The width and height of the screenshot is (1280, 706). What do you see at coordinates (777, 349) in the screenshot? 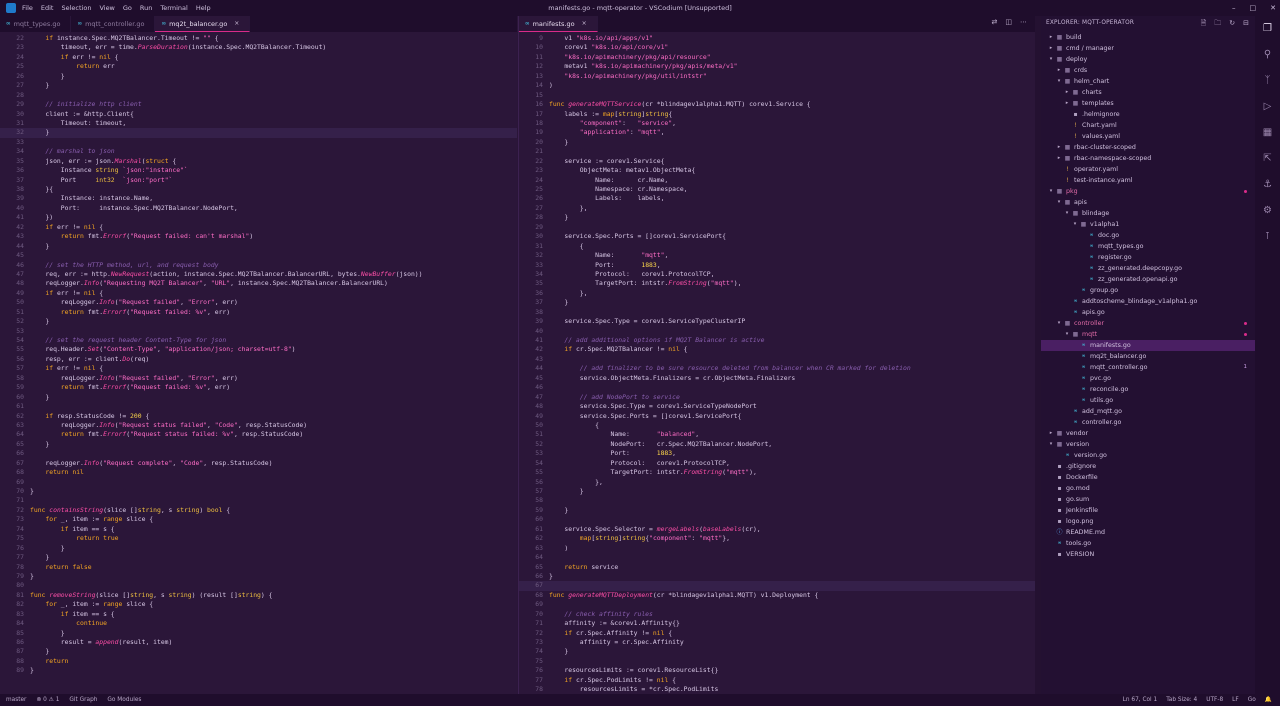
I see `code-line: 42 if cr.Spec.MQ2TBalancer != nil {` at bounding box center [777, 349].